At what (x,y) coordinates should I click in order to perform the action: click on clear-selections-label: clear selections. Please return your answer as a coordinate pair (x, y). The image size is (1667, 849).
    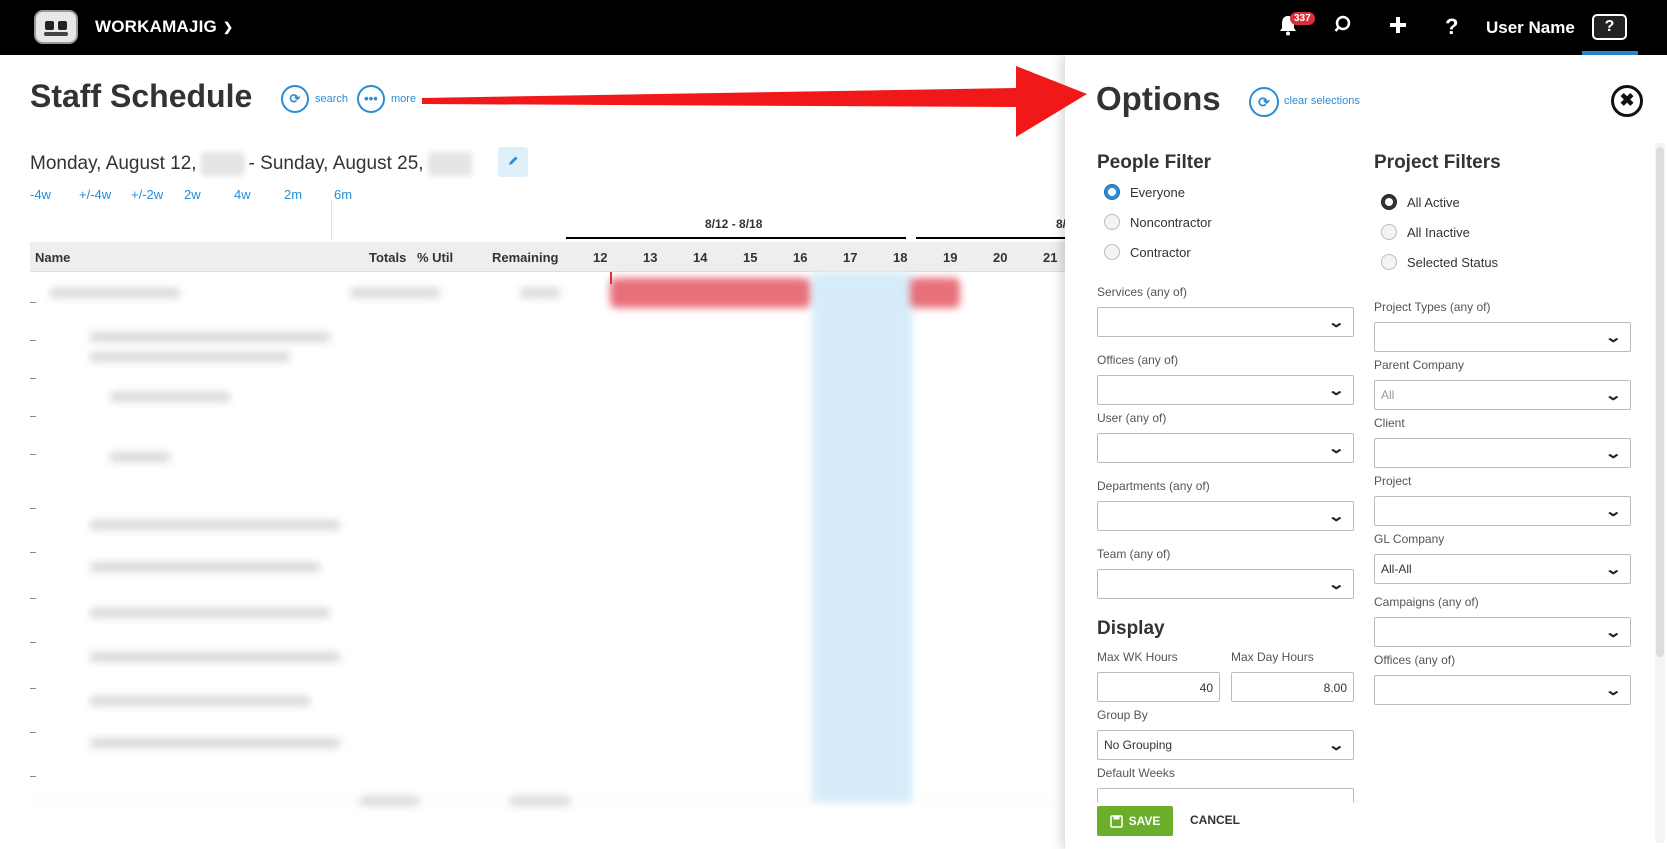
    Looking at the image, I should click on (1322, 101).